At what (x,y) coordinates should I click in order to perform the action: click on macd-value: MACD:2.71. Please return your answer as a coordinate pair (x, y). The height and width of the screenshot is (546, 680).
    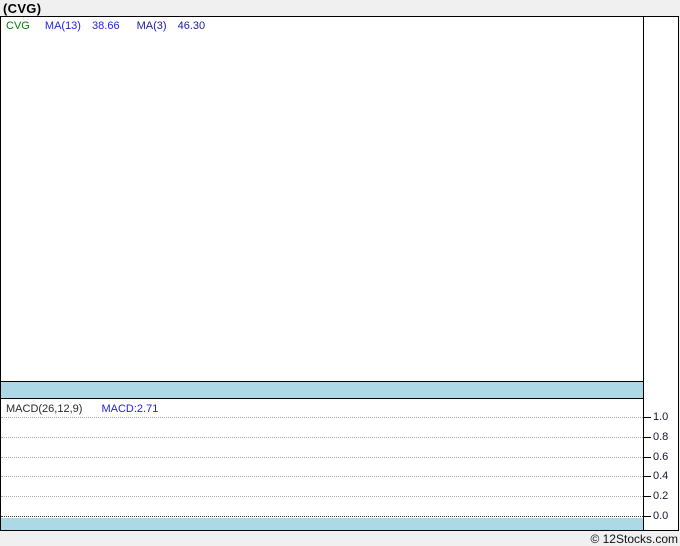
    Looking at the image, I should click on (130, 409).